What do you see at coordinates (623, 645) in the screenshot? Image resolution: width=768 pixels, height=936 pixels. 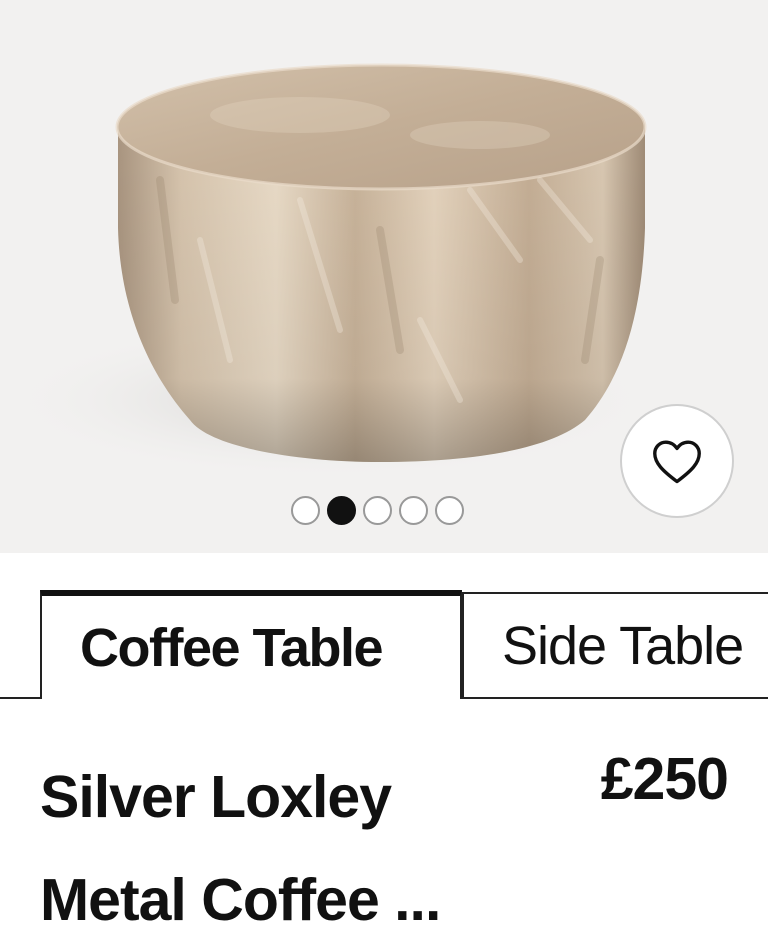 I see `tab-label: Side Table` at bounding box center [623, 645].